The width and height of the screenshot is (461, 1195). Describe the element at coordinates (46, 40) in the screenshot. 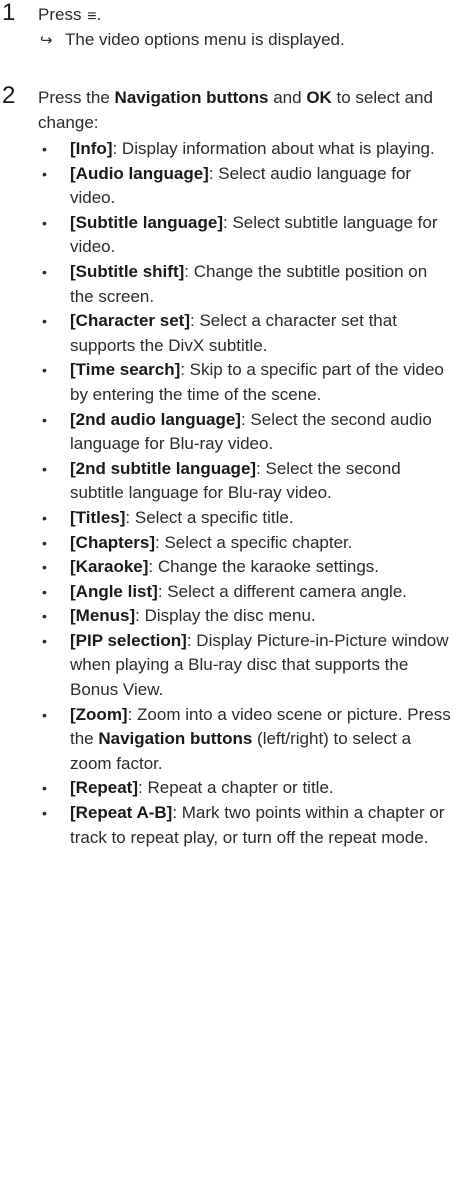

I see `result-arrow-icon: ↪` at that location.